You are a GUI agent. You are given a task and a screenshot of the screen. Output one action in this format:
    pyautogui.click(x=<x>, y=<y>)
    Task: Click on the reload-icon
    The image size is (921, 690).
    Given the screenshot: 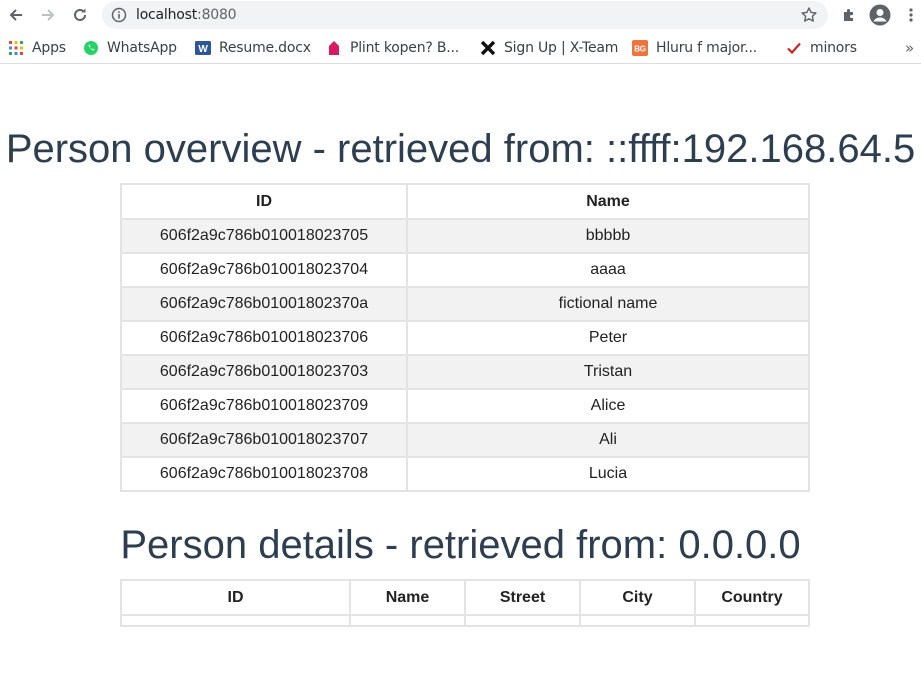 What is the action you would take?
    pyautogui.click(x=80, y=14)
    